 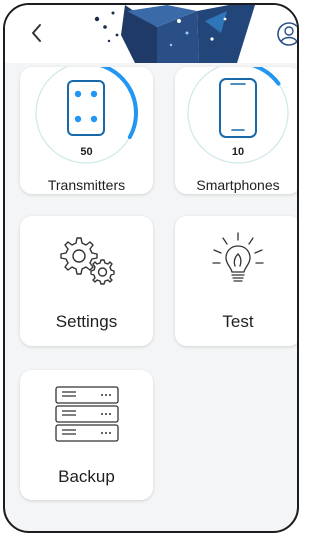 I want to click on transmitters-count: 50, so click(x=86, y=152).